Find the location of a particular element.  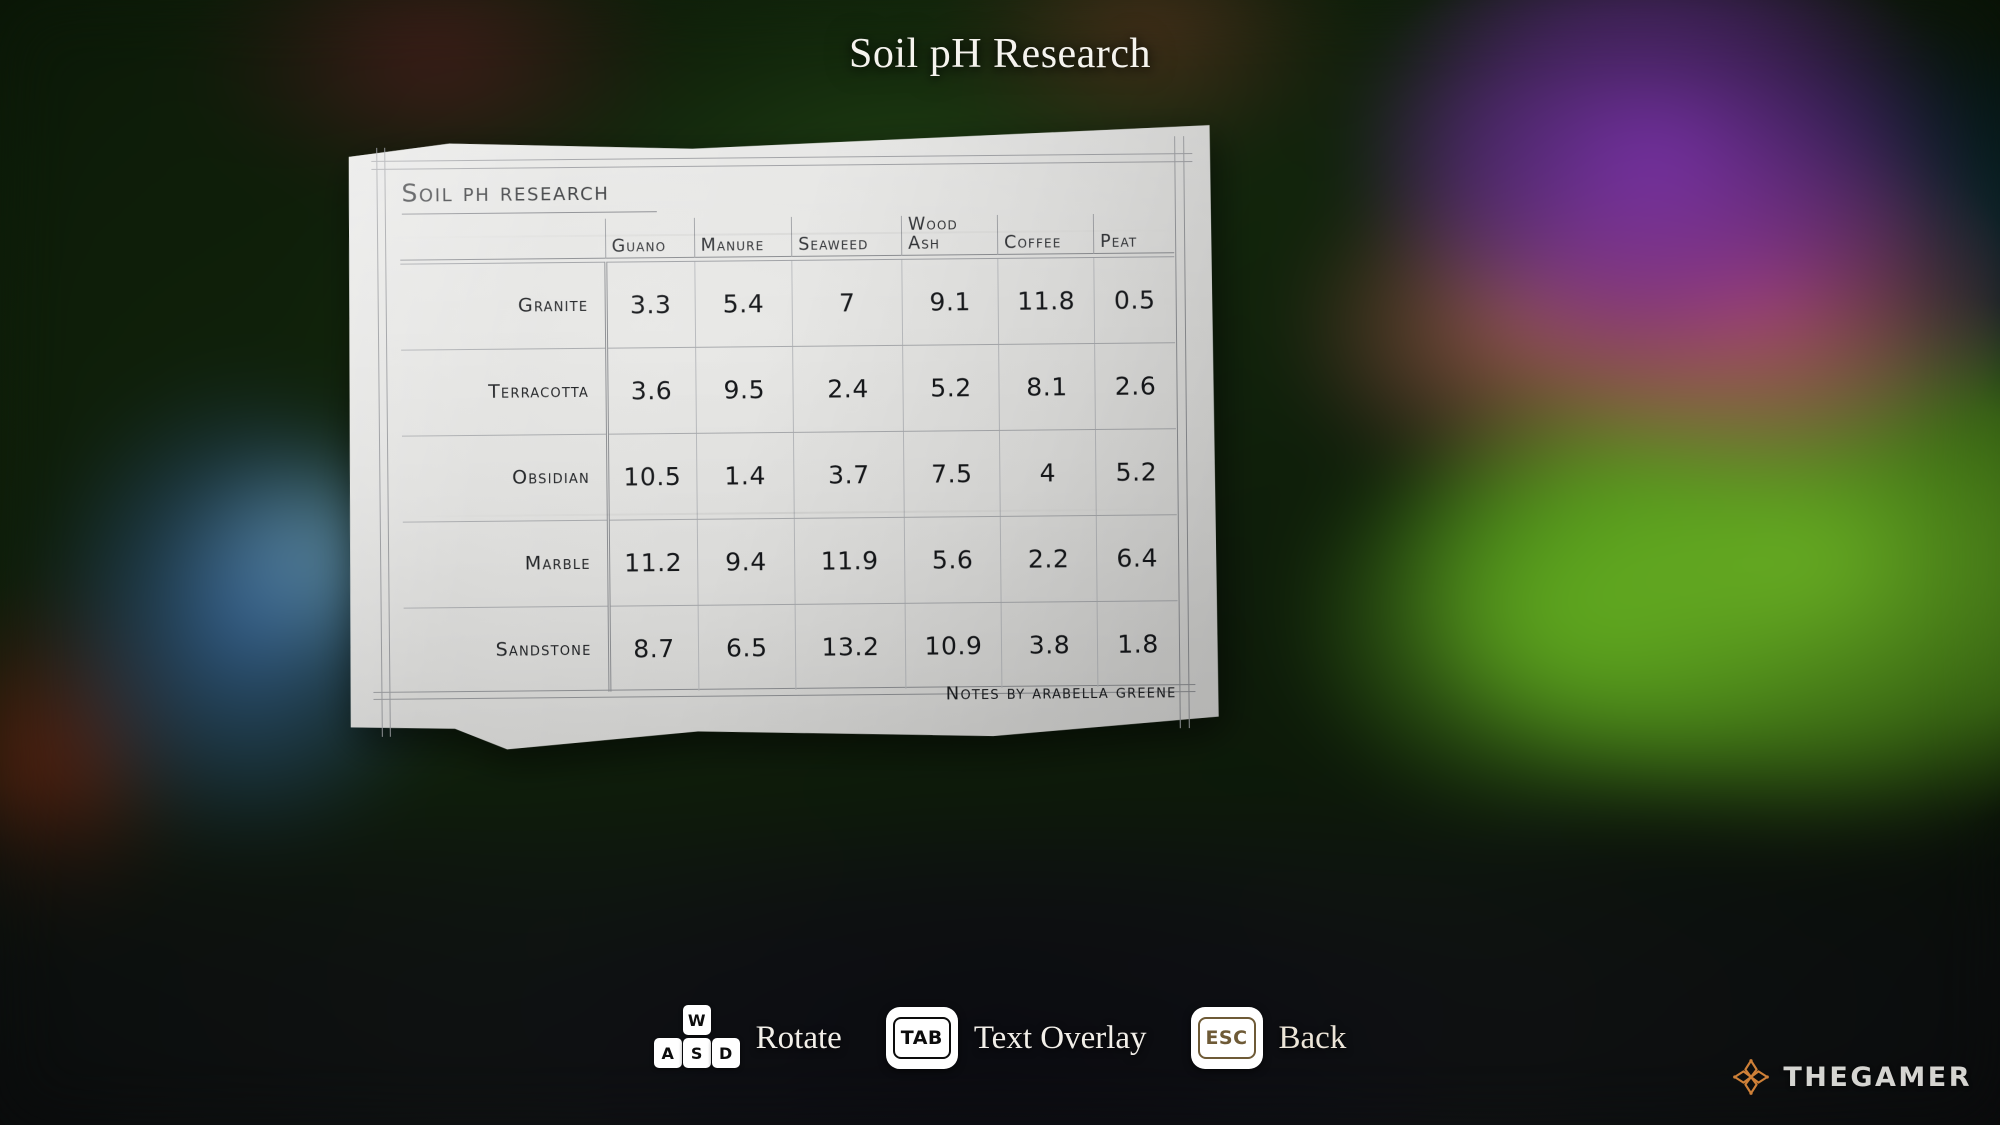

key-s: S is located at coordinates (696, 1053).